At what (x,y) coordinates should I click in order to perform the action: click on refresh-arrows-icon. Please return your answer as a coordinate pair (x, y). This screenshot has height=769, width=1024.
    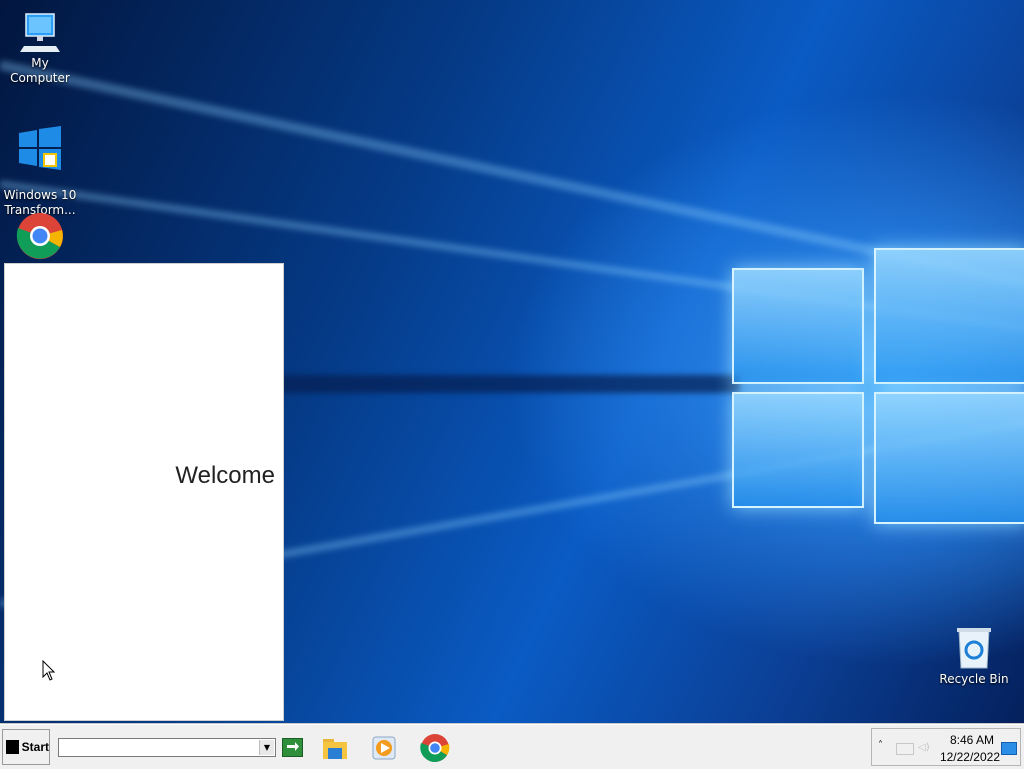
    Looking at the image, I should click on (293, 746).